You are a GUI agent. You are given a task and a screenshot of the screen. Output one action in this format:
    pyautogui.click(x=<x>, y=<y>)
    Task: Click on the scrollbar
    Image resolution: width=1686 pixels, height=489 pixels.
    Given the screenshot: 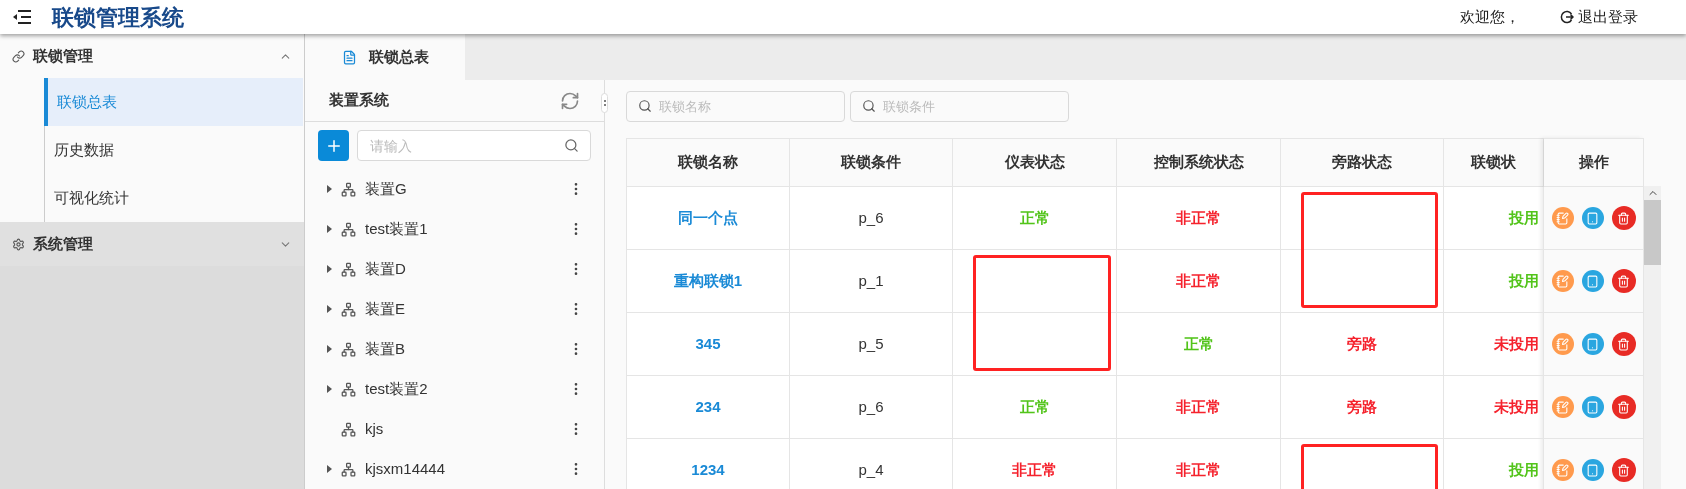 What is the action you would take?
    pyautogui.click(x=1652, y=337)
    